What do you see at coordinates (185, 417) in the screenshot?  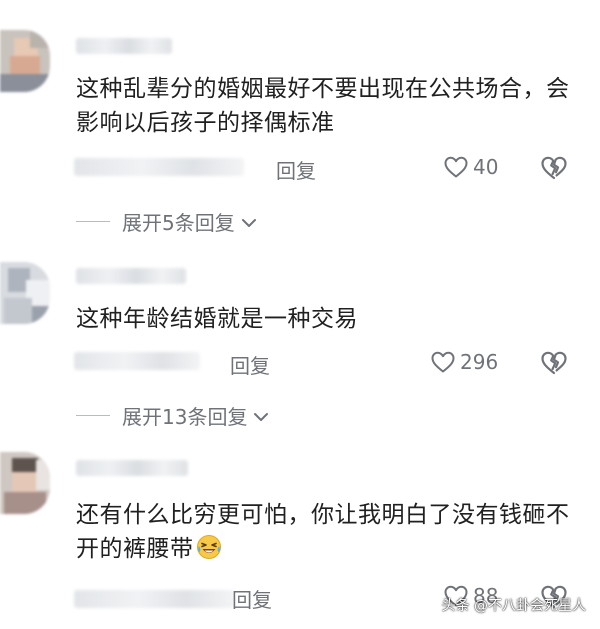 I see `expand-replies-label: 展开13条回复` at bounding box center [185, 417].